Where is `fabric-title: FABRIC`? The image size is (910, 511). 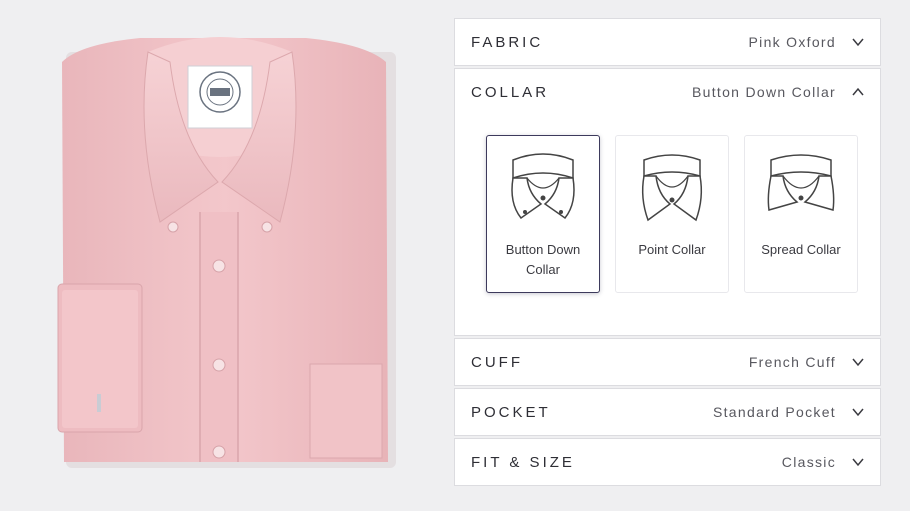 fabric-title: FABRIC is located at coordinates (507, 42).